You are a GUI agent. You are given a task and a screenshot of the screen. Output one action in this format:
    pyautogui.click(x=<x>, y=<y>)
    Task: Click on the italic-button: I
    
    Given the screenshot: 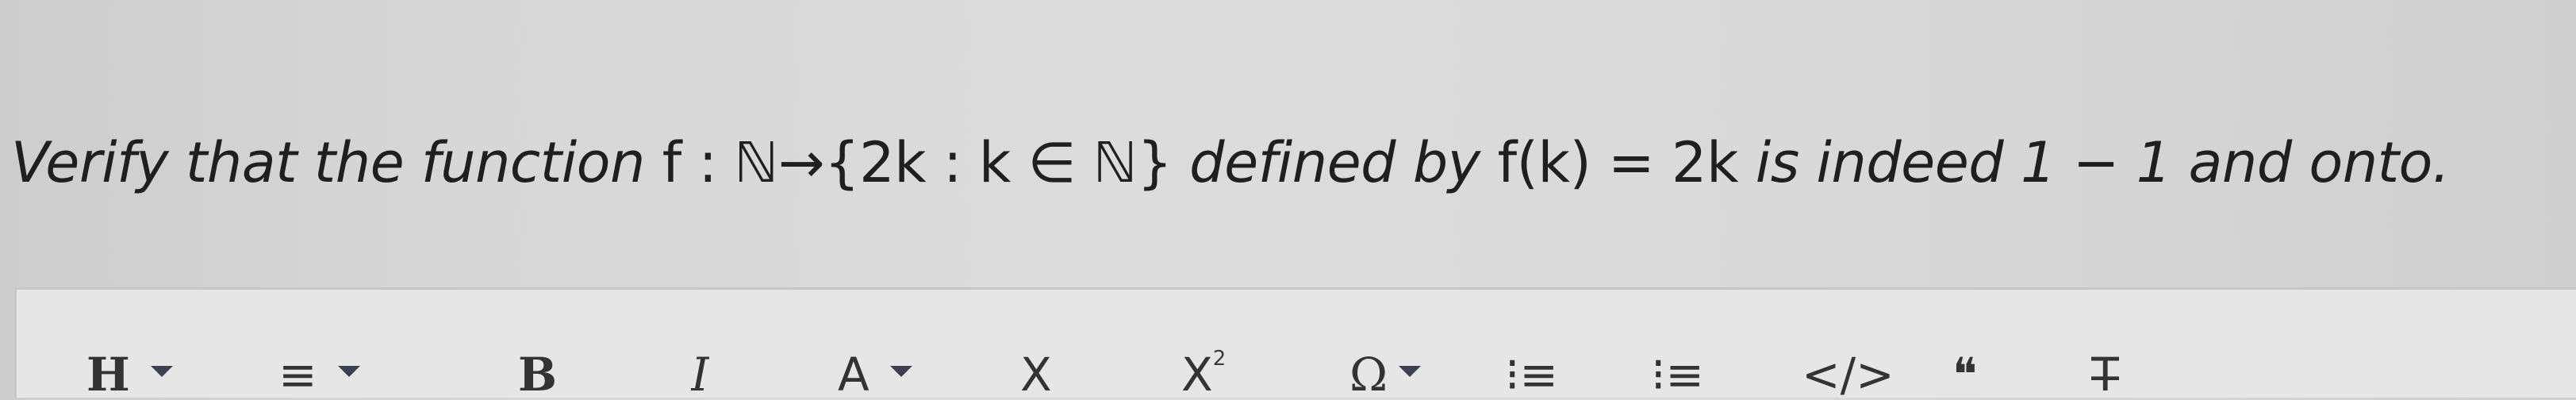 What is the action you would take?
    pyautogui.click(x=700, y=373)
    